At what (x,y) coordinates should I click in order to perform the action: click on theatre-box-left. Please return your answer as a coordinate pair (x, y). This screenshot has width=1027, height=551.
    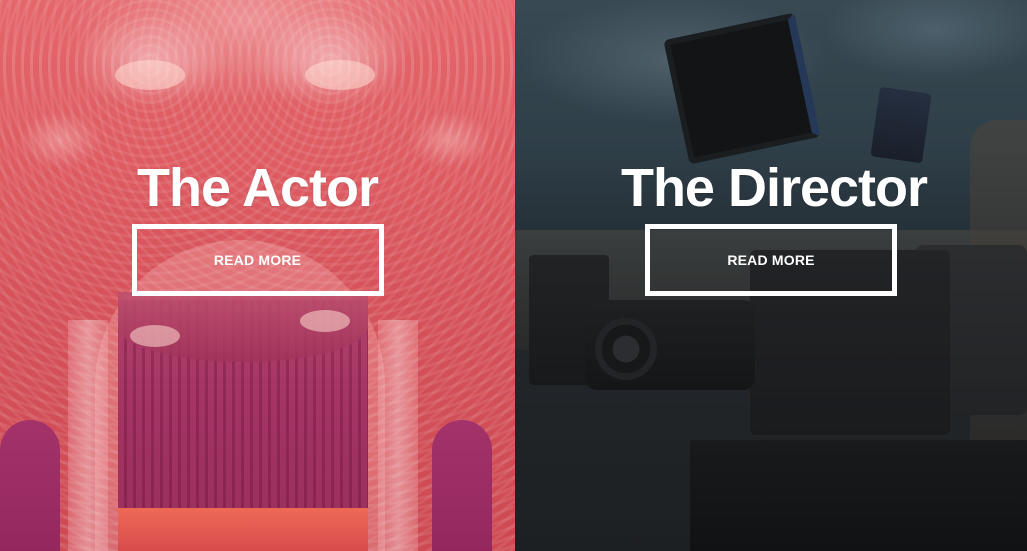
    Looking at the image, I should click on (30, 485).